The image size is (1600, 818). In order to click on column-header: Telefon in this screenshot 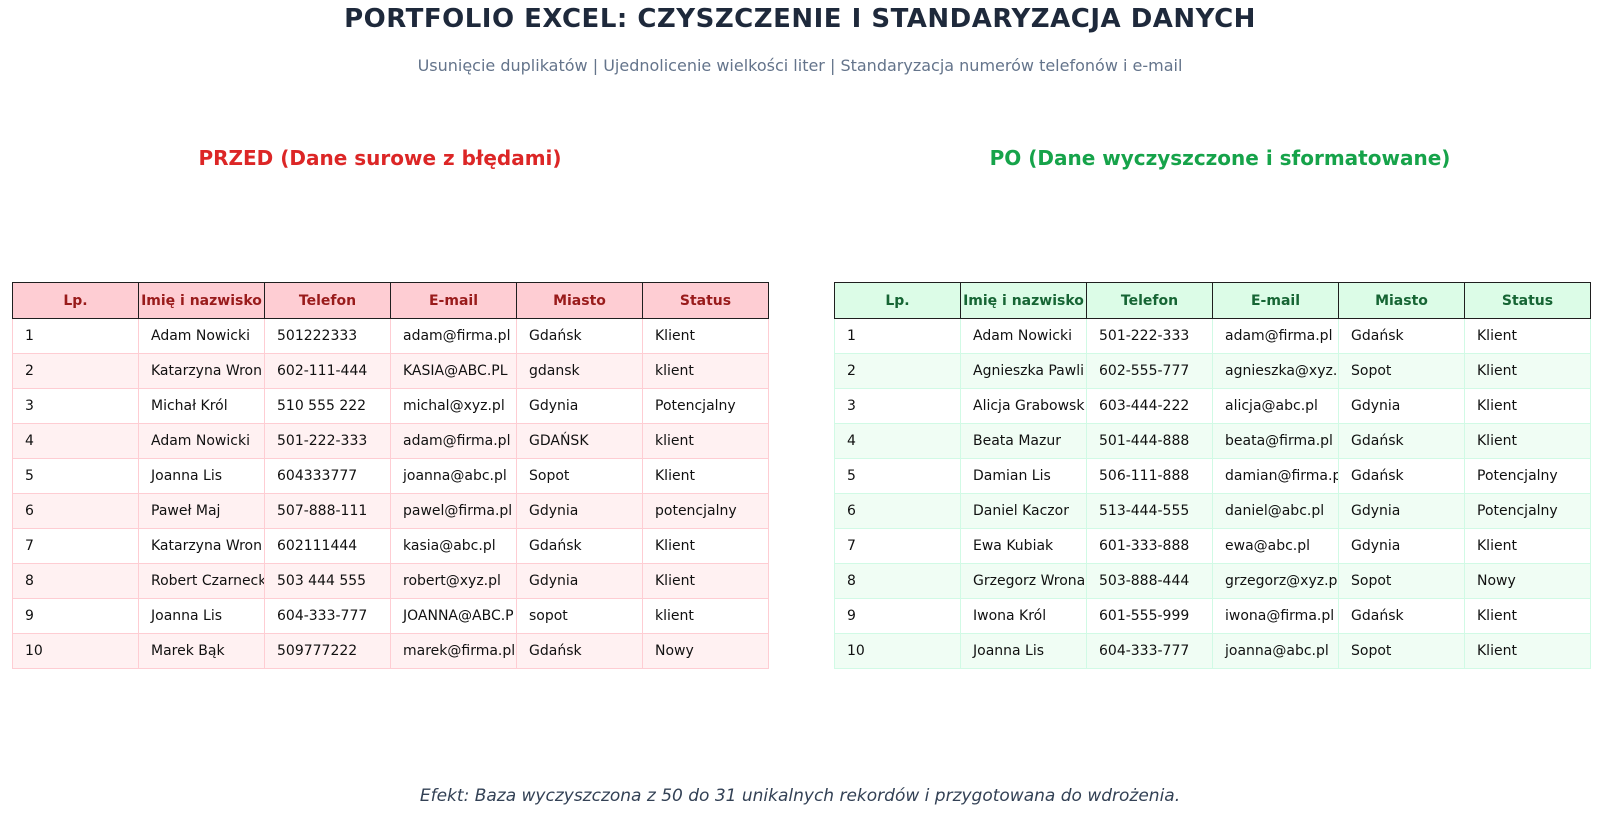, I will do `click(1149, 300)`.